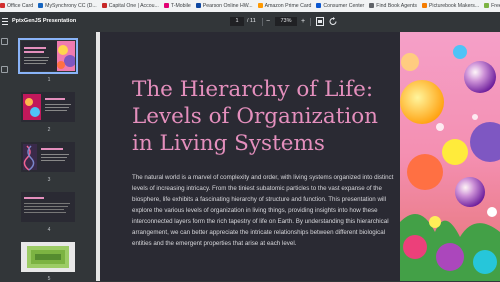  I want to click on outline-icon, so click(4, 69).